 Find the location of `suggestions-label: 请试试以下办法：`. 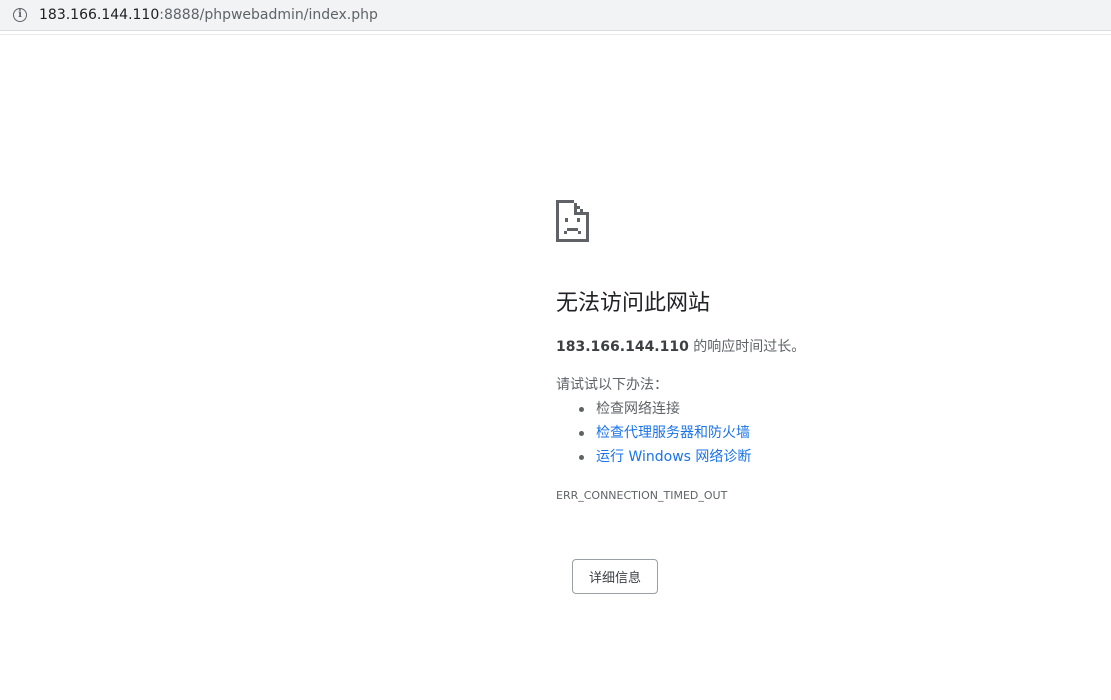

suggestions-label: 请试试以下办法： is located at coordinates (612, 385).